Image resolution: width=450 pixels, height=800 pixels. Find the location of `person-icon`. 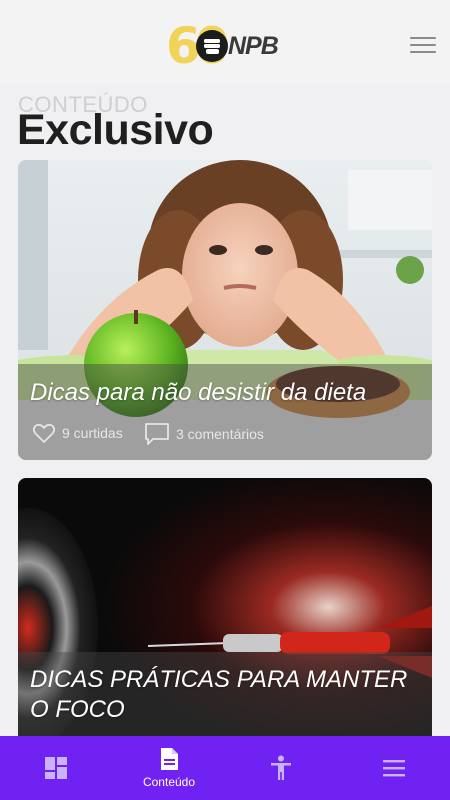

person-icon is located at coordinates (281, 767).